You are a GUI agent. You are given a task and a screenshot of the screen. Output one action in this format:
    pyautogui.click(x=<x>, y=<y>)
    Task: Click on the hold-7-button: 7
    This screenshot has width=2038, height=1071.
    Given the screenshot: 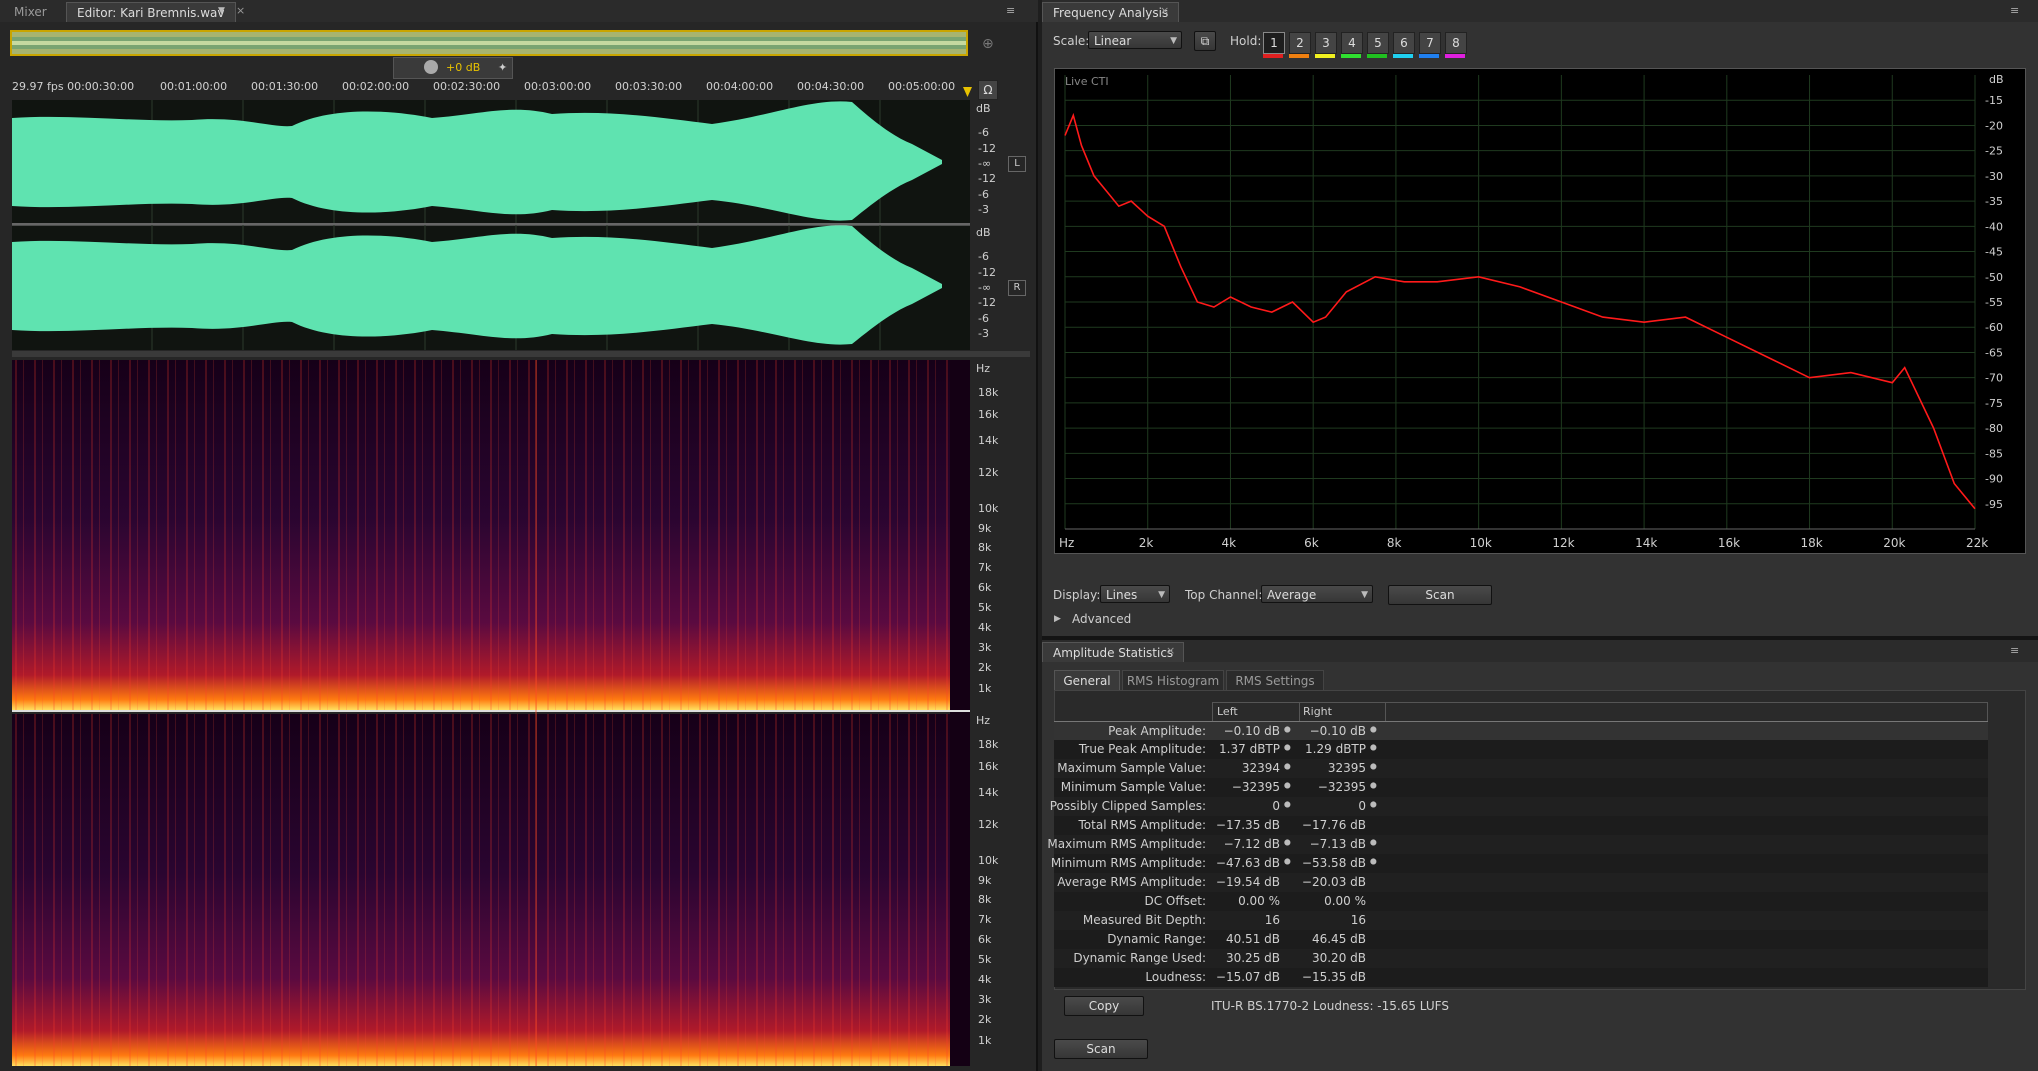 What is the action you would take?
    pyautogui.click(x=1430, y=43)
    